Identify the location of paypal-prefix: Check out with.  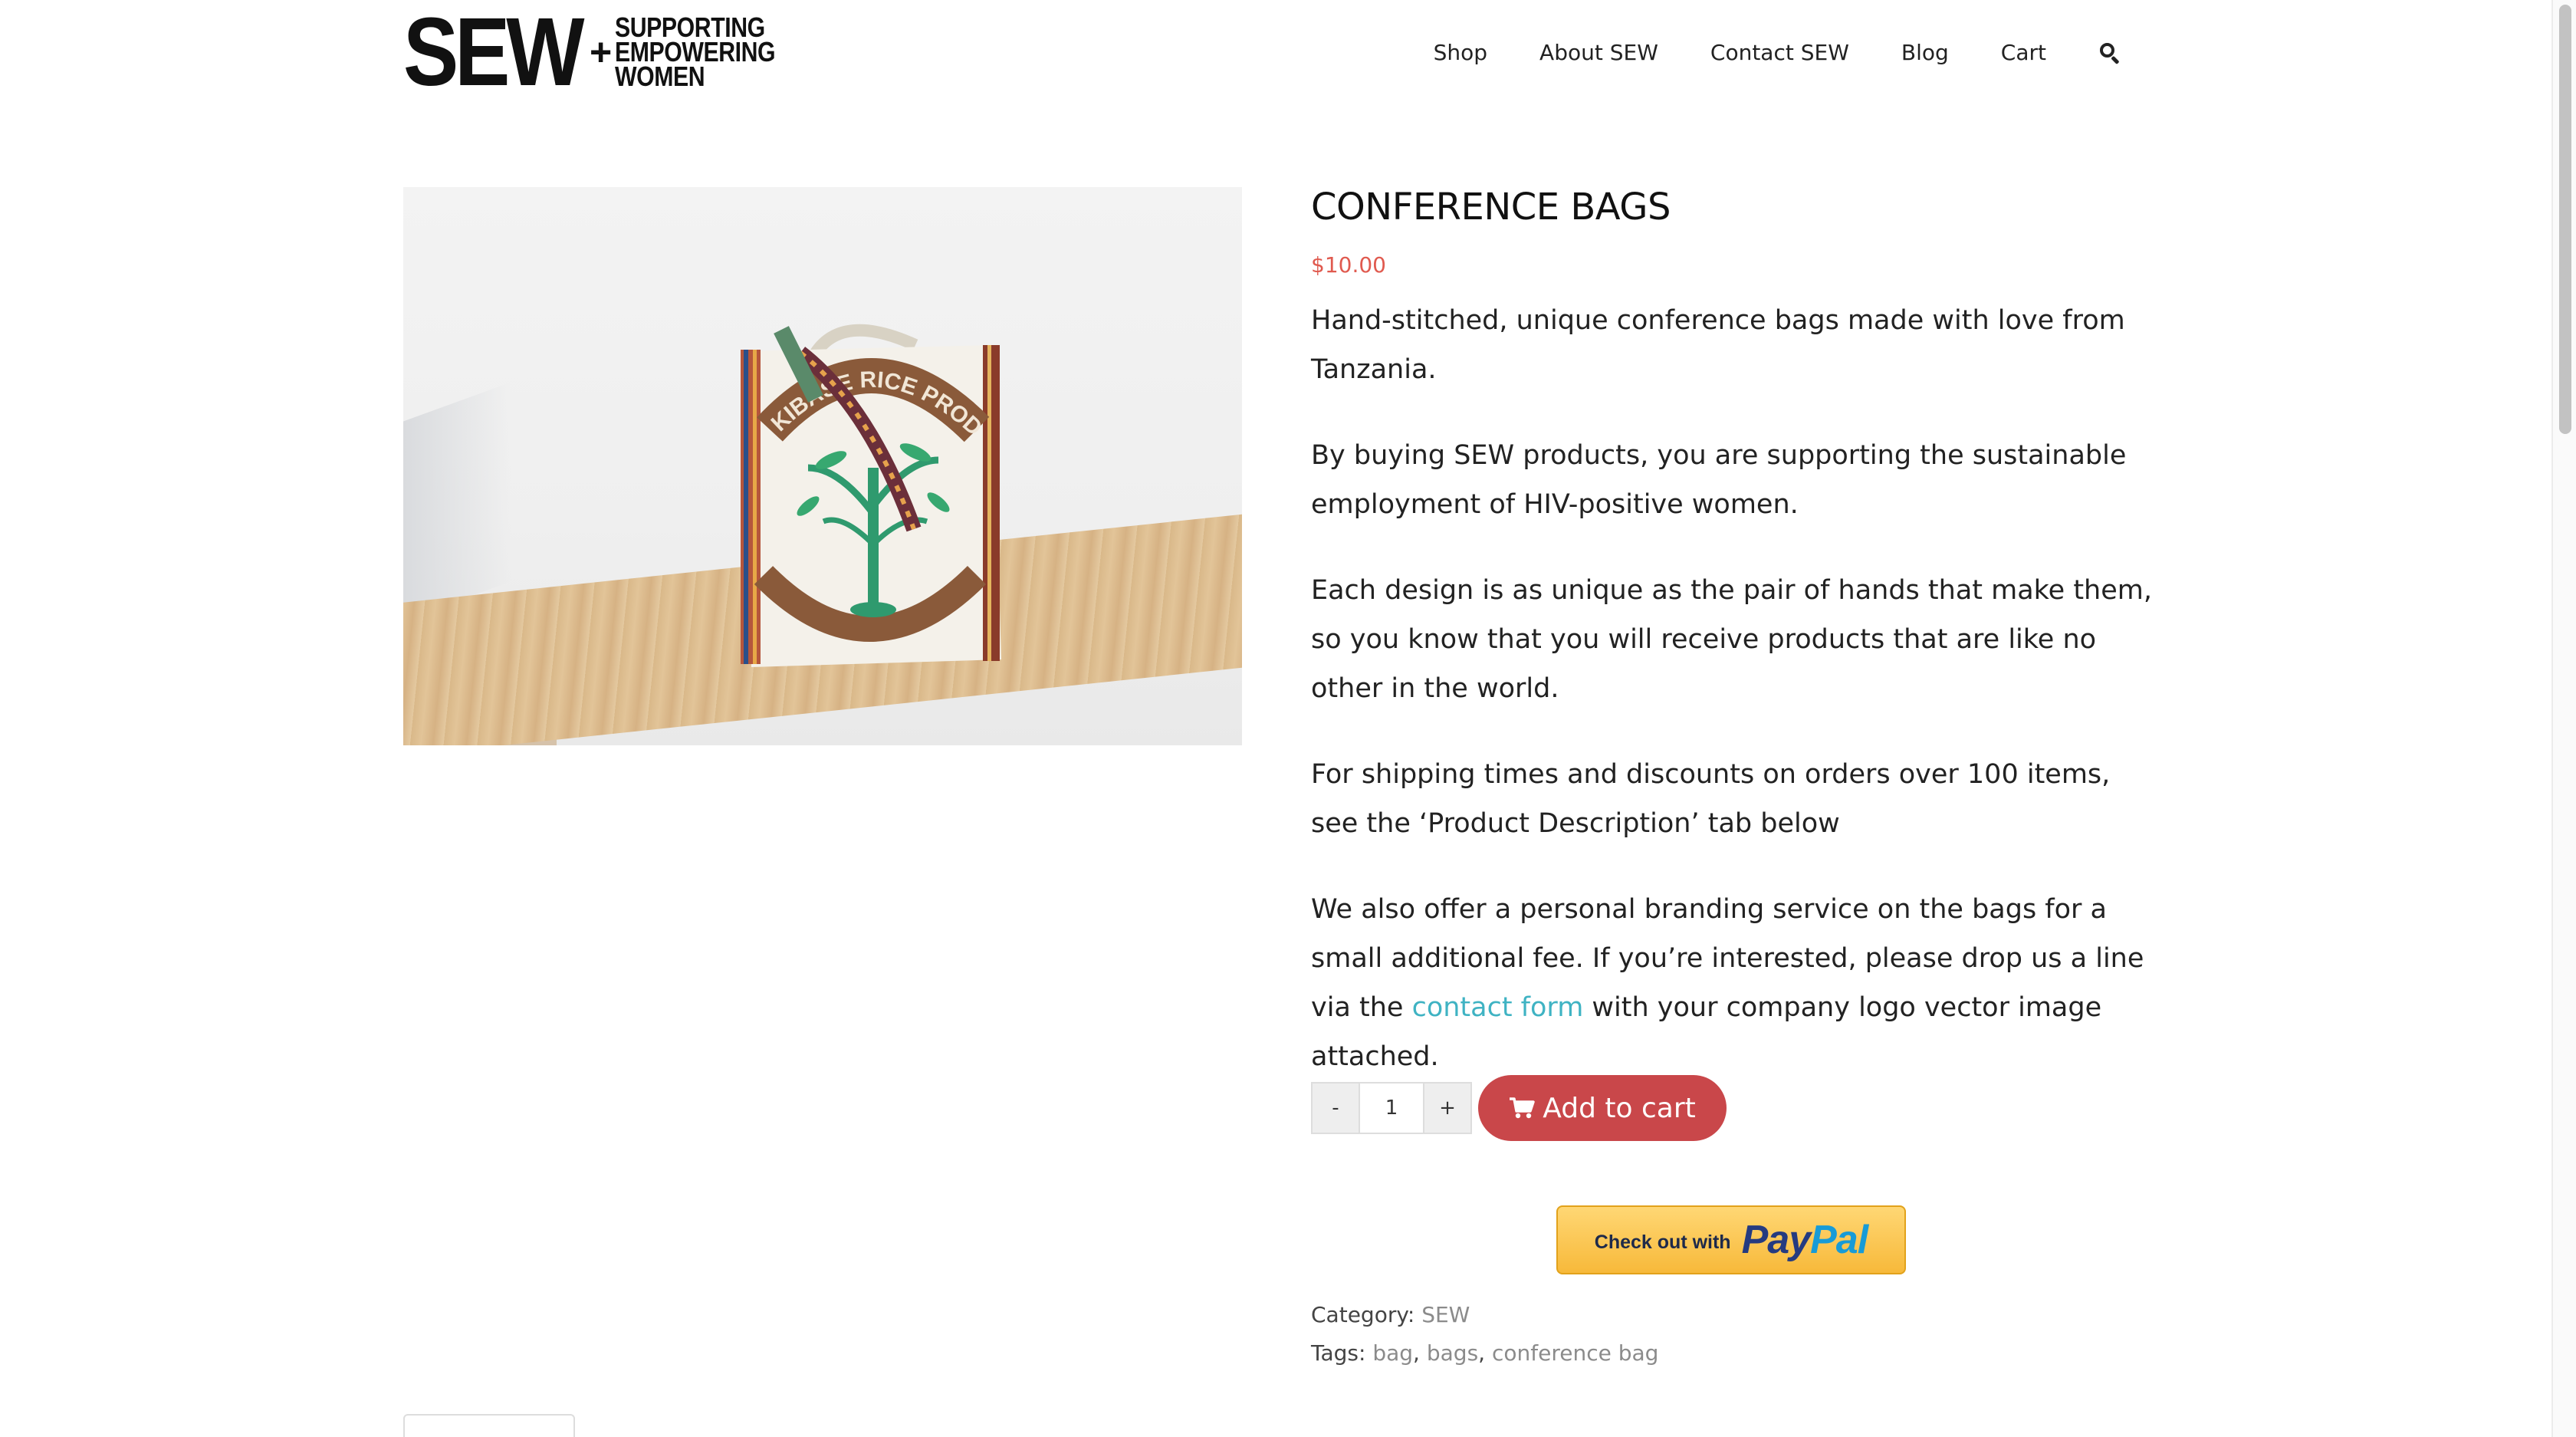
(1663, 1242).